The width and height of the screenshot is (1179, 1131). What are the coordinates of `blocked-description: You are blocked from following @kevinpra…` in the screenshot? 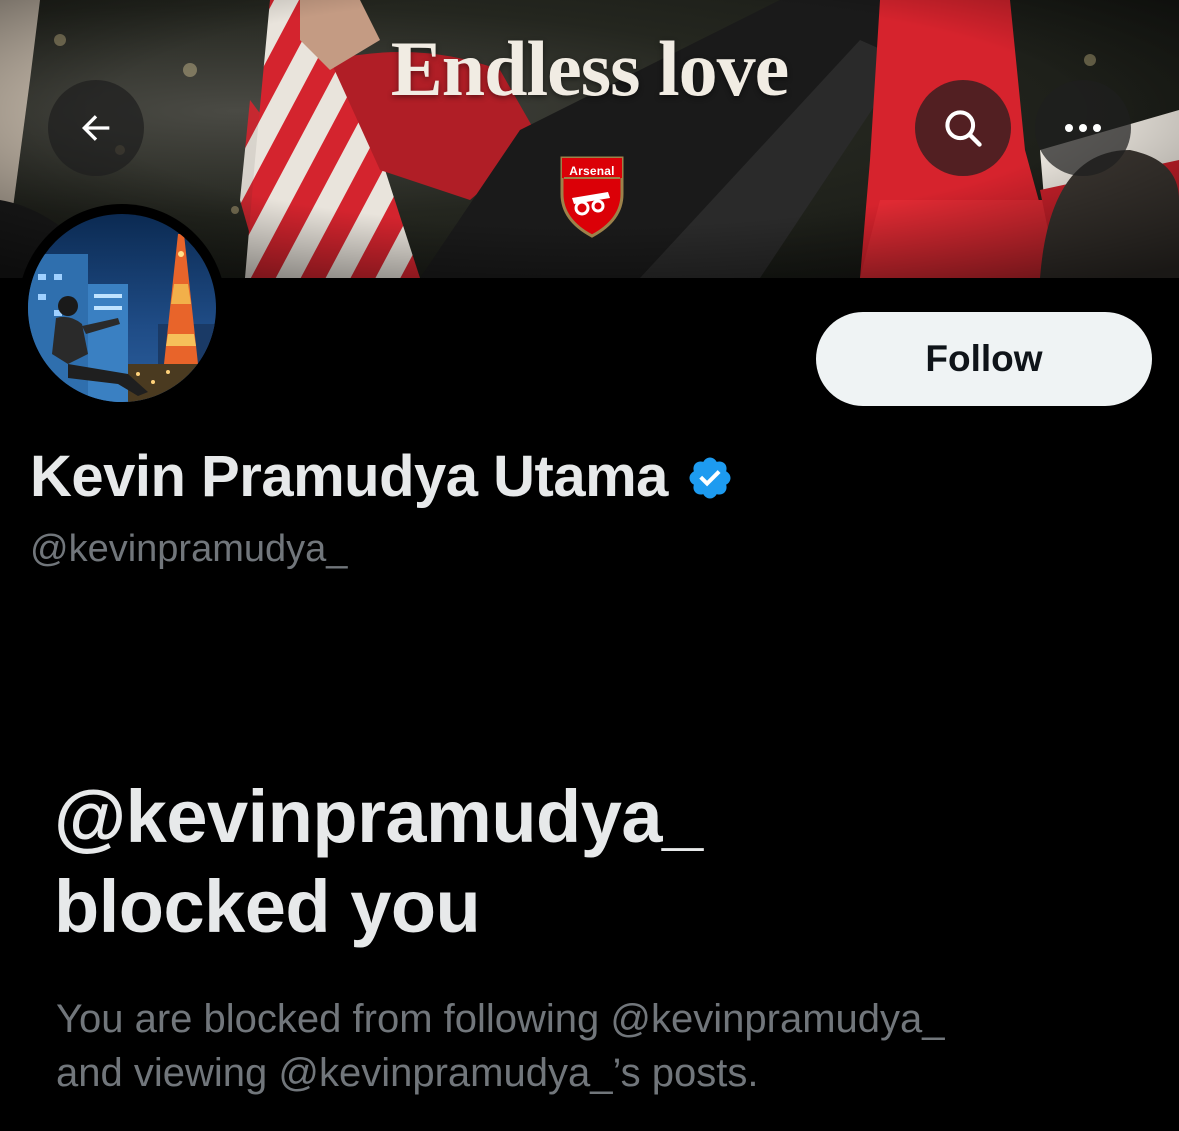 It's located at (601, 1046).